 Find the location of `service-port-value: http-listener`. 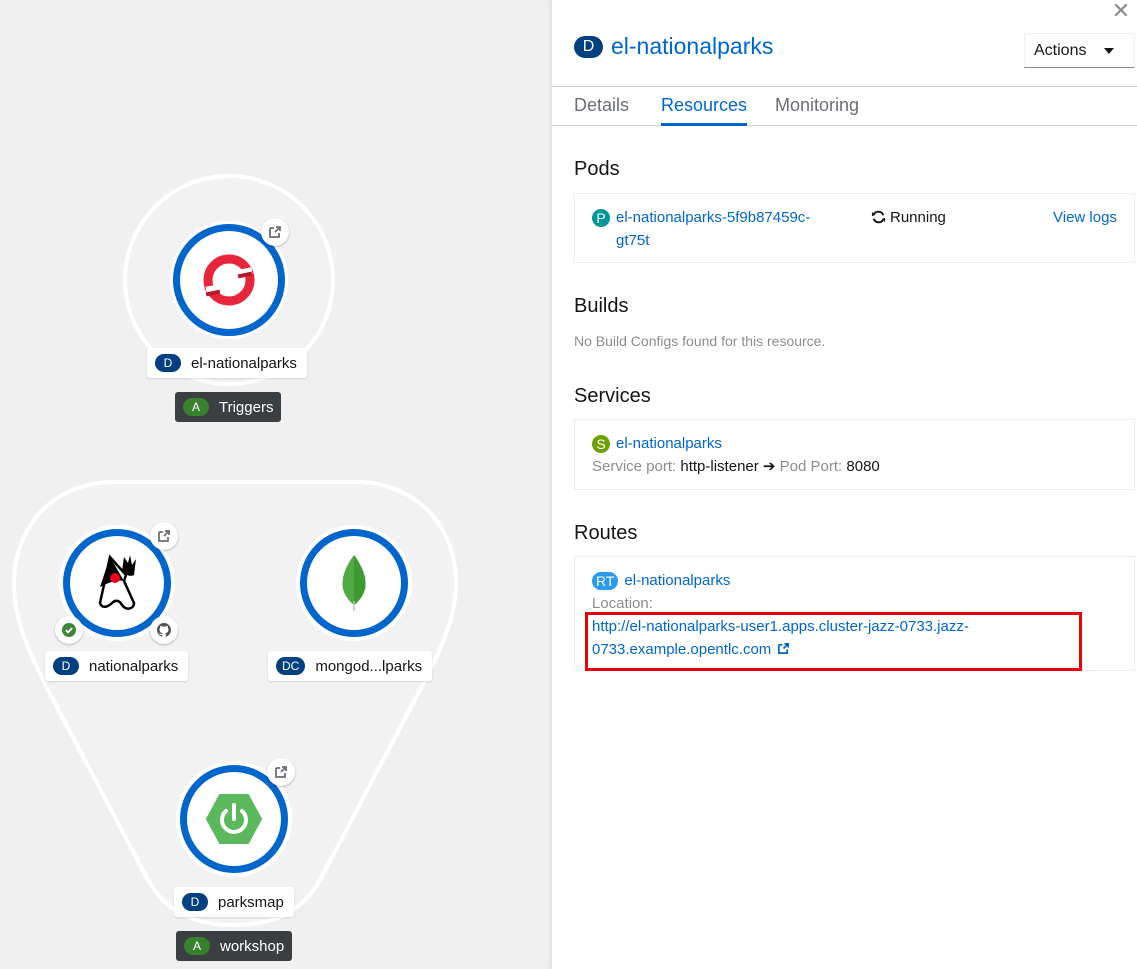

service-port-value: http-listener is located at coordinates (719, 466).